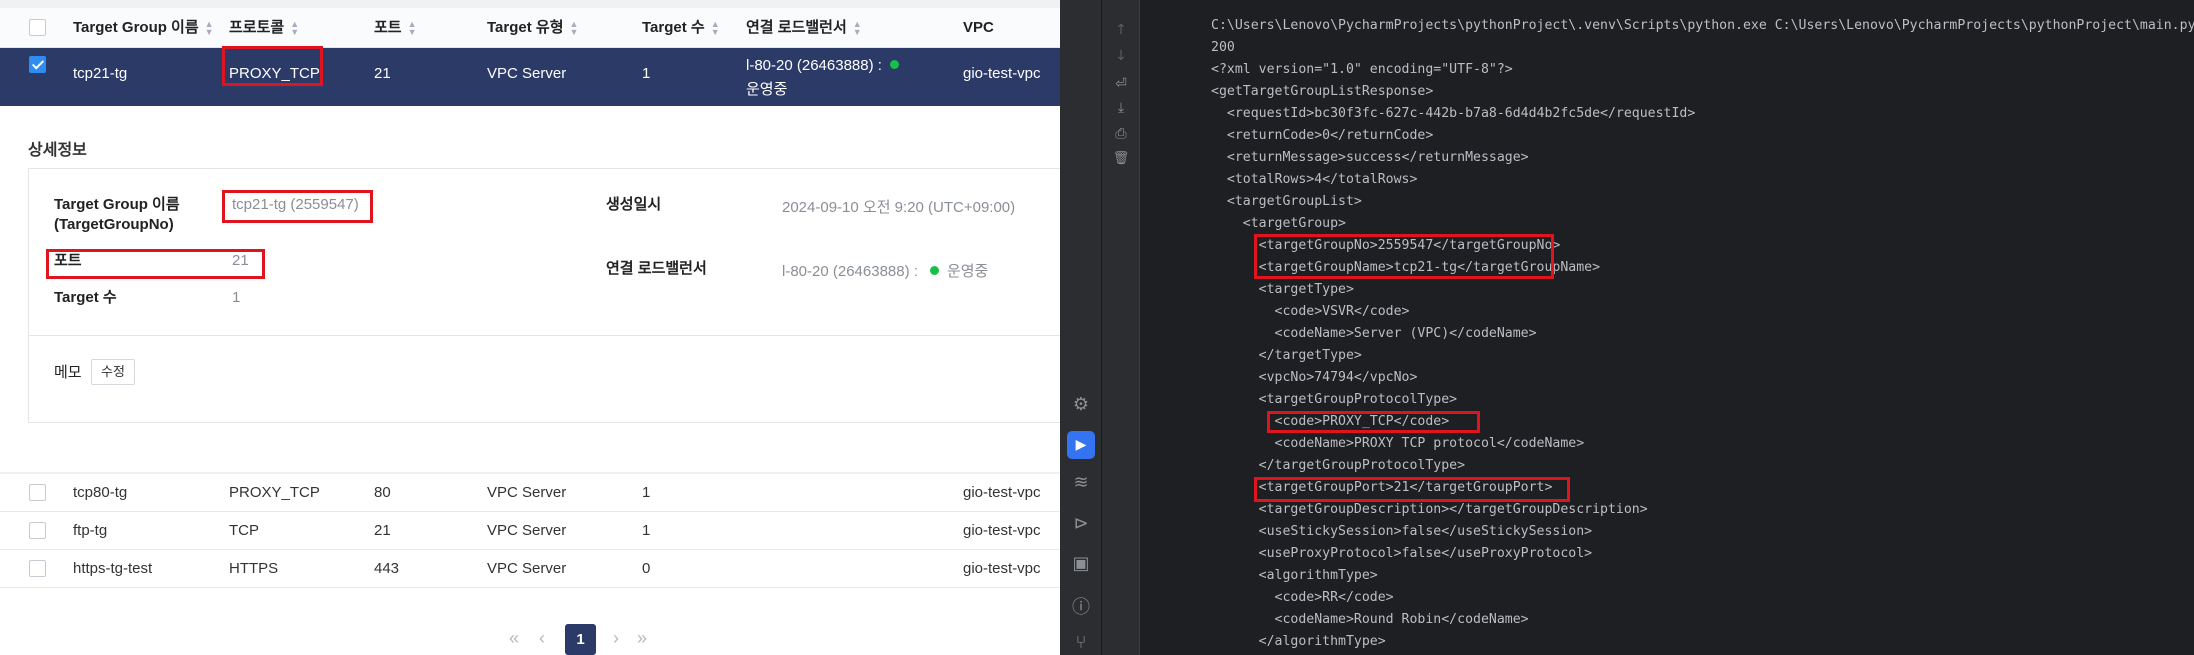  Describe the element at coordinates (967, 271) in the screenshot. I see `detail-lb-status: 운영중` at that location.